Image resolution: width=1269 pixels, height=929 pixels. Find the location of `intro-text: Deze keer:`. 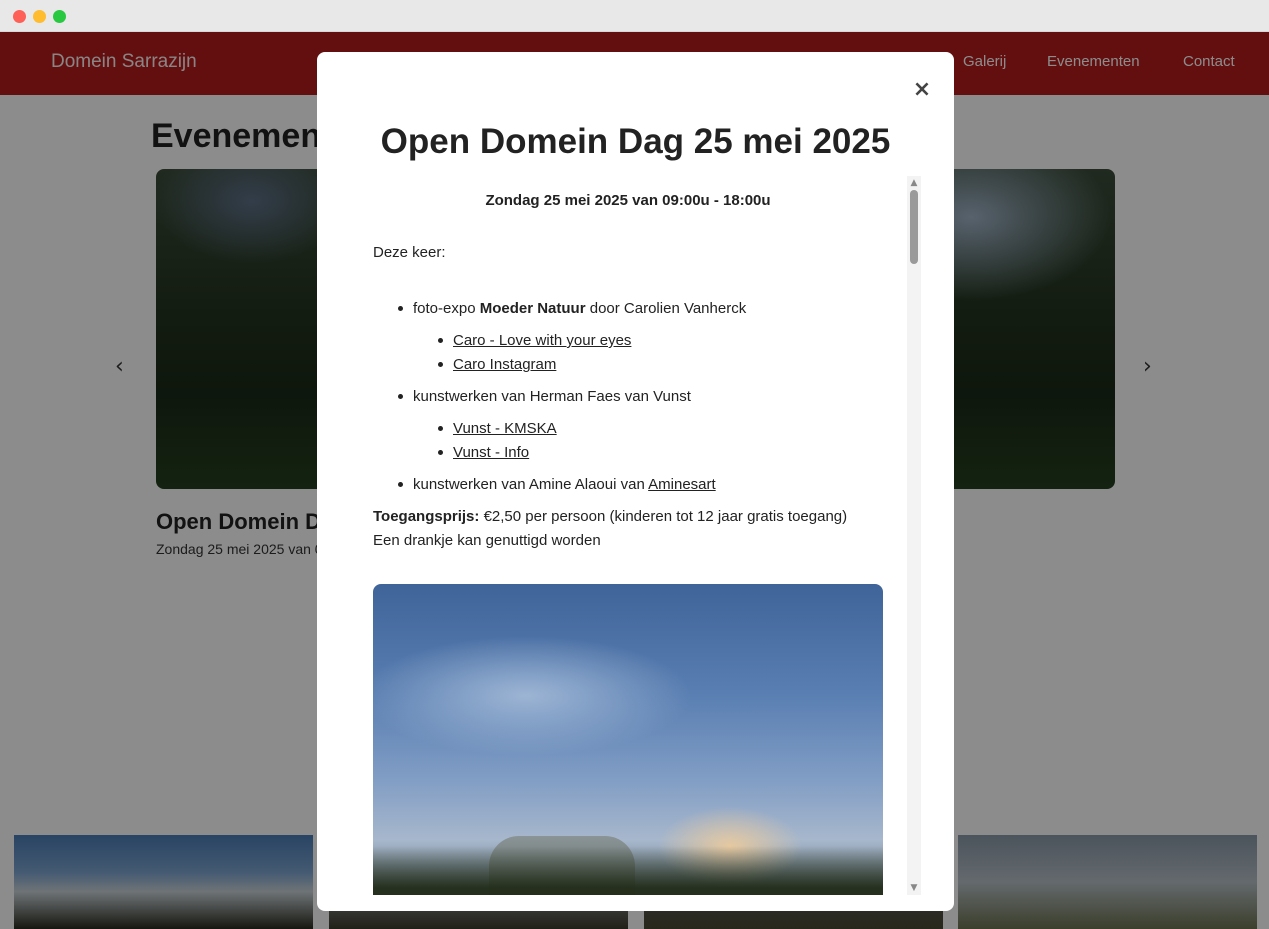

intro-text: Deze keer: is located at coordinates (409, 252).